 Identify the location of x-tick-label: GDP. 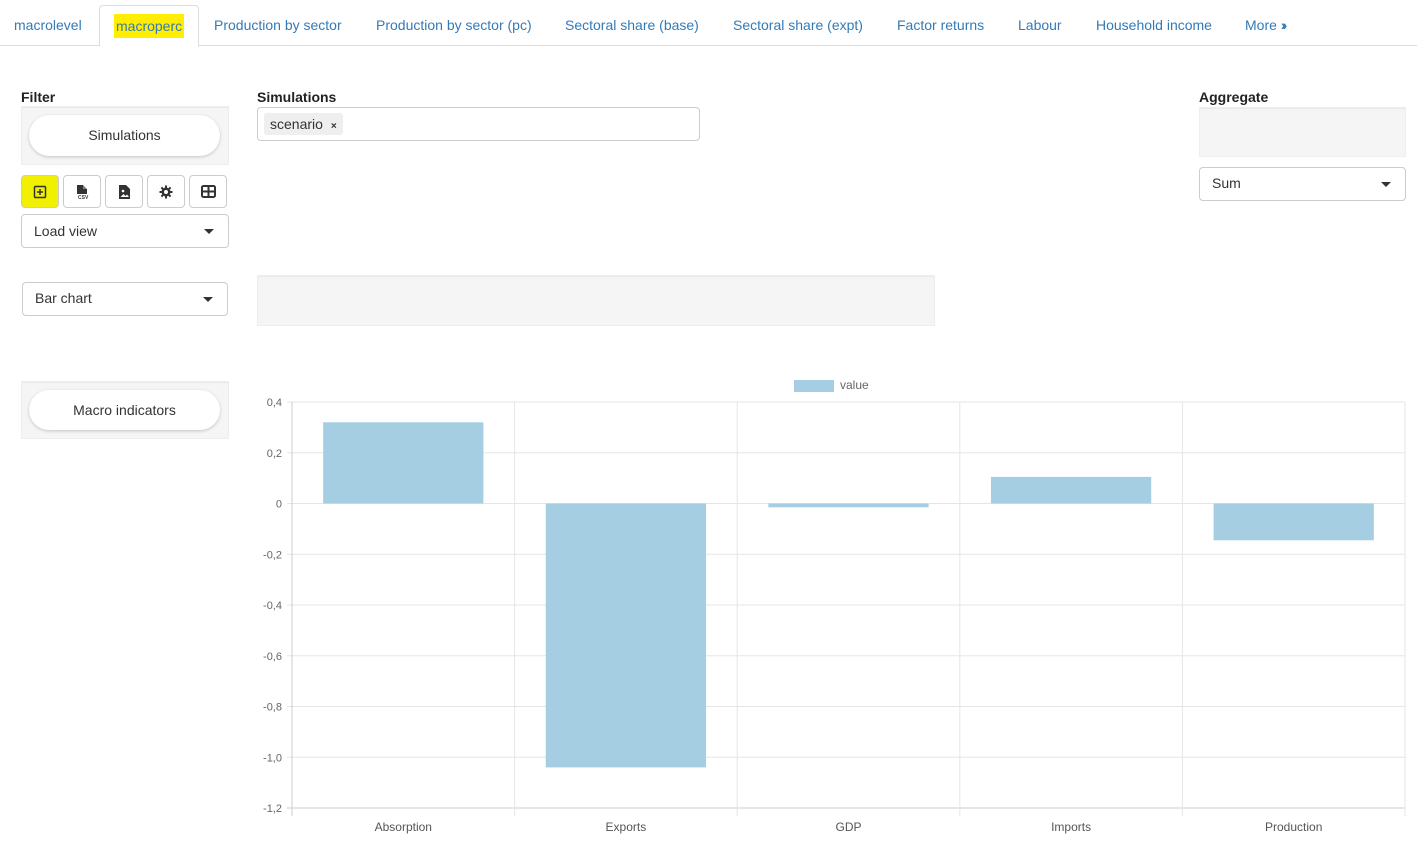
(848, 827).